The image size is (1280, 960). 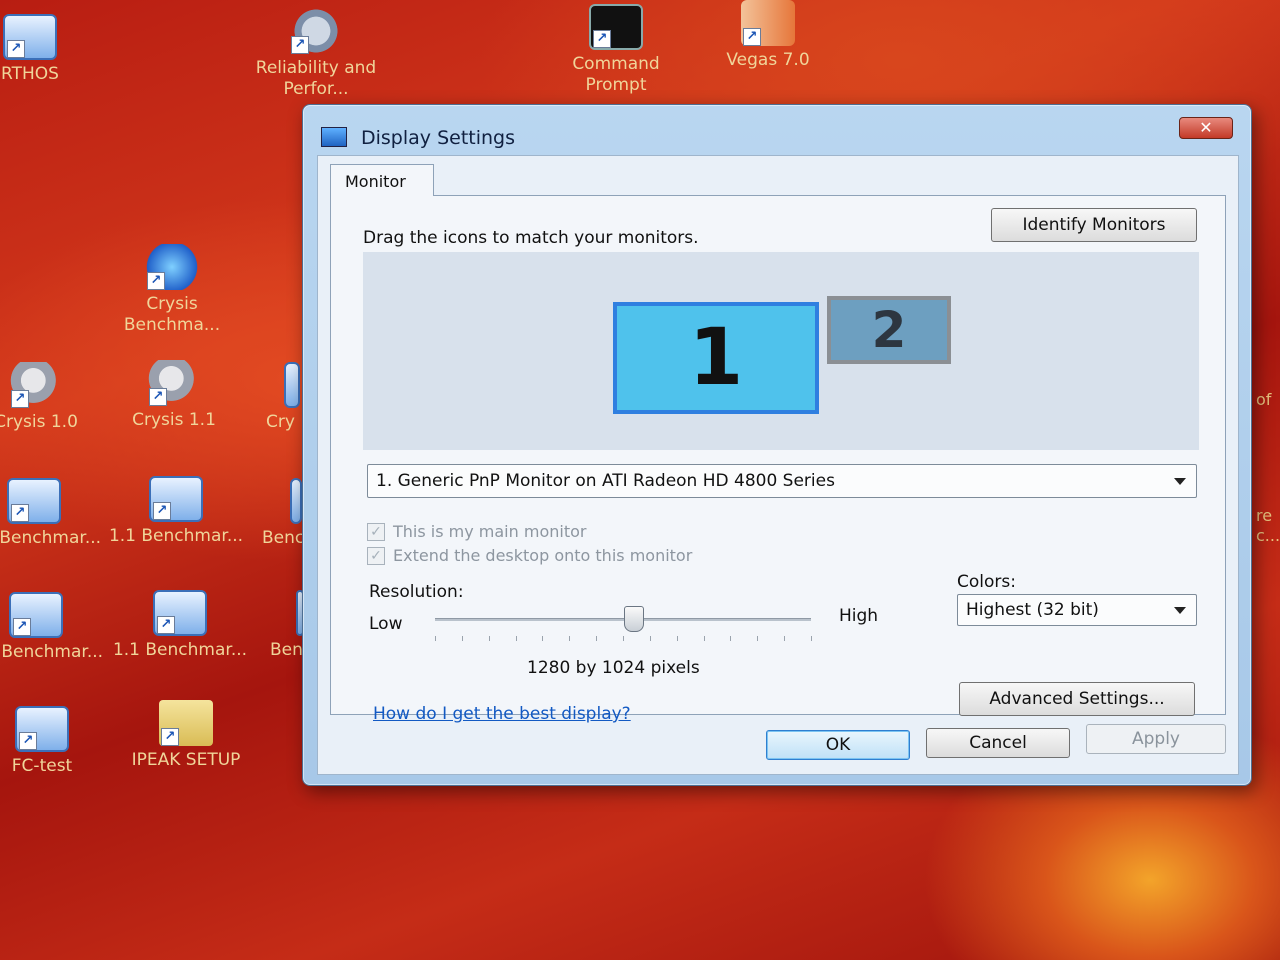 What do you see at coordinates (382, 180) in the screenshot?
I see `tab-monitor: Monitor` at bounding box center [382, 180].